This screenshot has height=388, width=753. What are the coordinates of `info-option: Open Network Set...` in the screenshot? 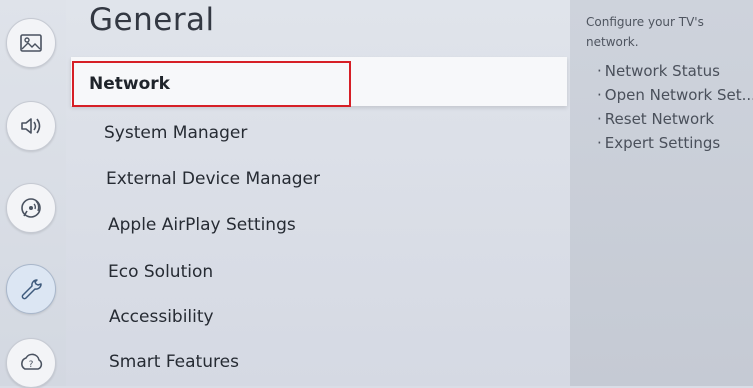 It's located at (675, 95).